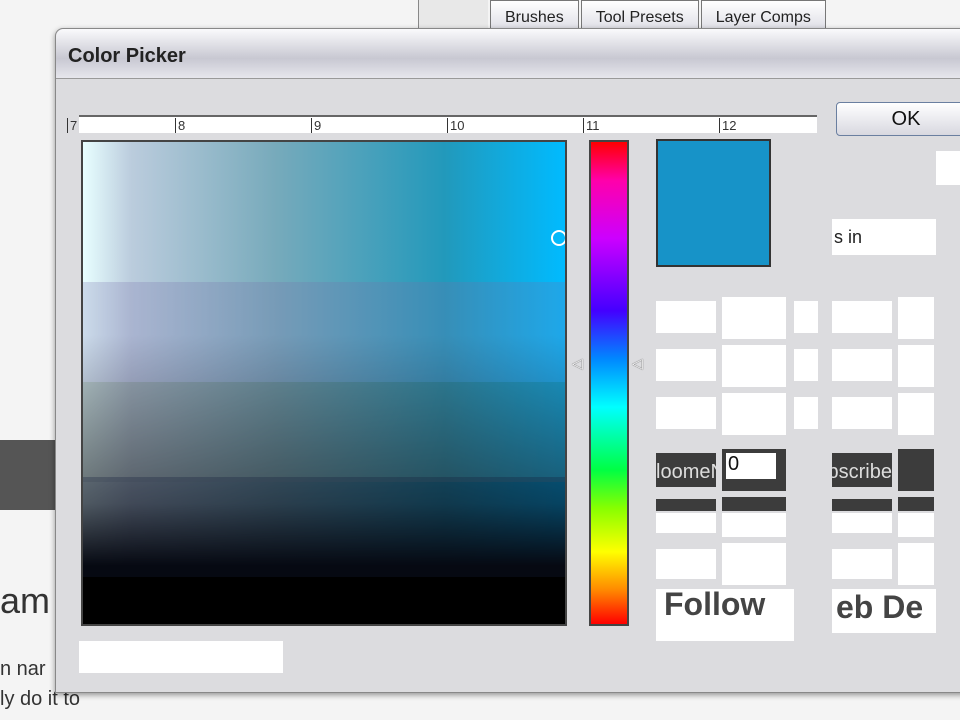 This screenshot has width=960, height=720. What do you see at coordinates (25, 600) in the screenshot?
I see `background-heading: am` at bounding box center [25, 600].